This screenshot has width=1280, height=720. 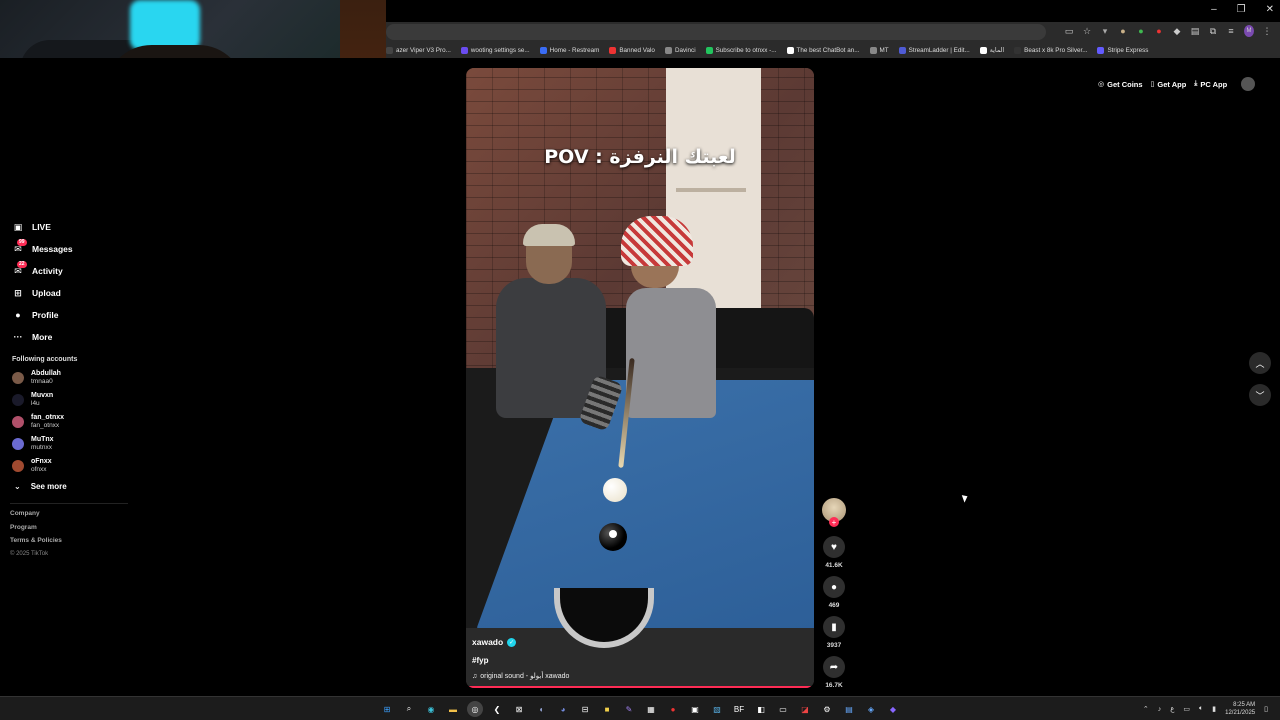 I want to click on sidebar-item-messages: ✉ 99 Messages, so click(x=65, y=249).